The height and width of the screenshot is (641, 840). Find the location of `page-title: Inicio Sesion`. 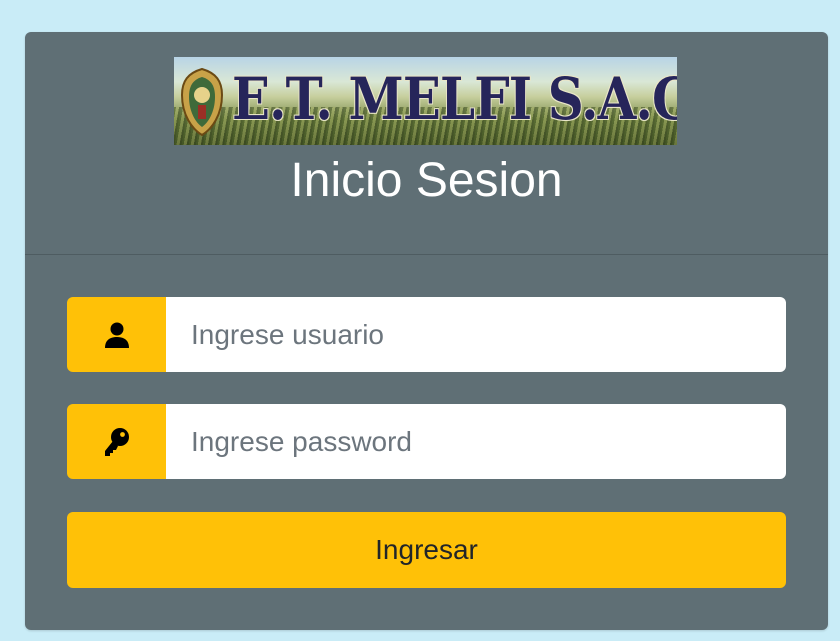

page-title: Inicio Sesion is located at coordinates (426, 180).